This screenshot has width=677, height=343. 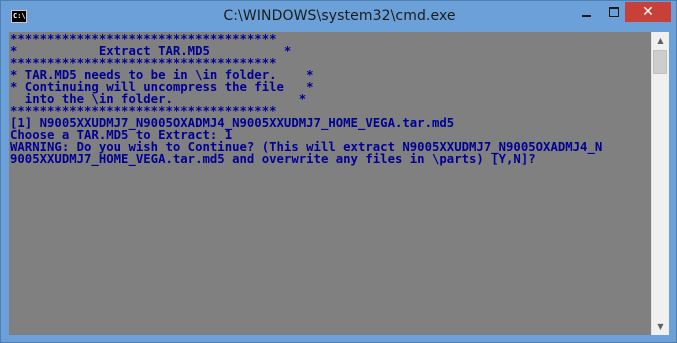 What do you see at coordinates (660, 183) in the screenshot?
I see `vertical-scrollbar: ▲ ▼` at bounding box center [660, 183].